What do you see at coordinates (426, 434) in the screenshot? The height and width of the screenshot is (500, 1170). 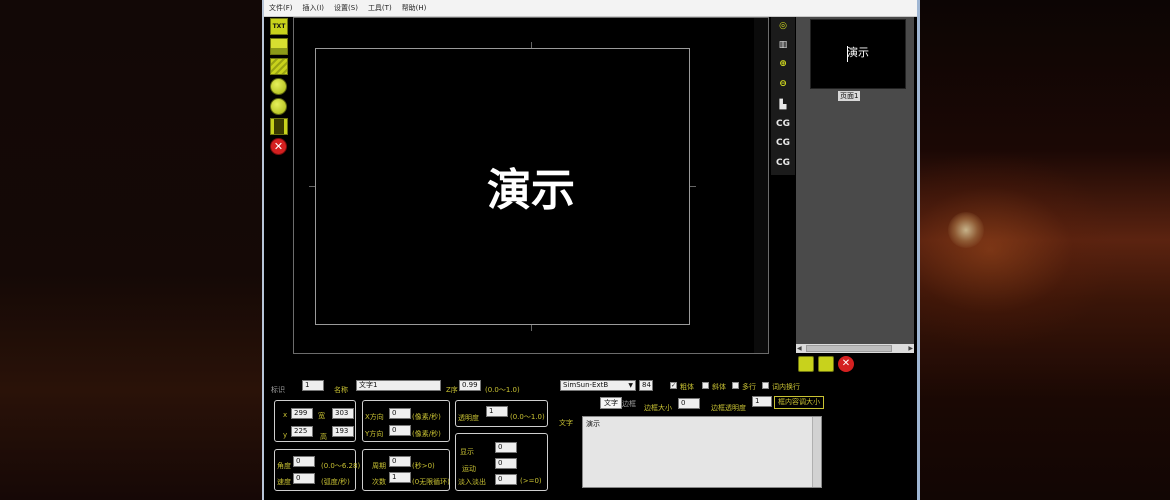 I see `ydir-unit: (像素/秒)` at bounding box center [426, 434].